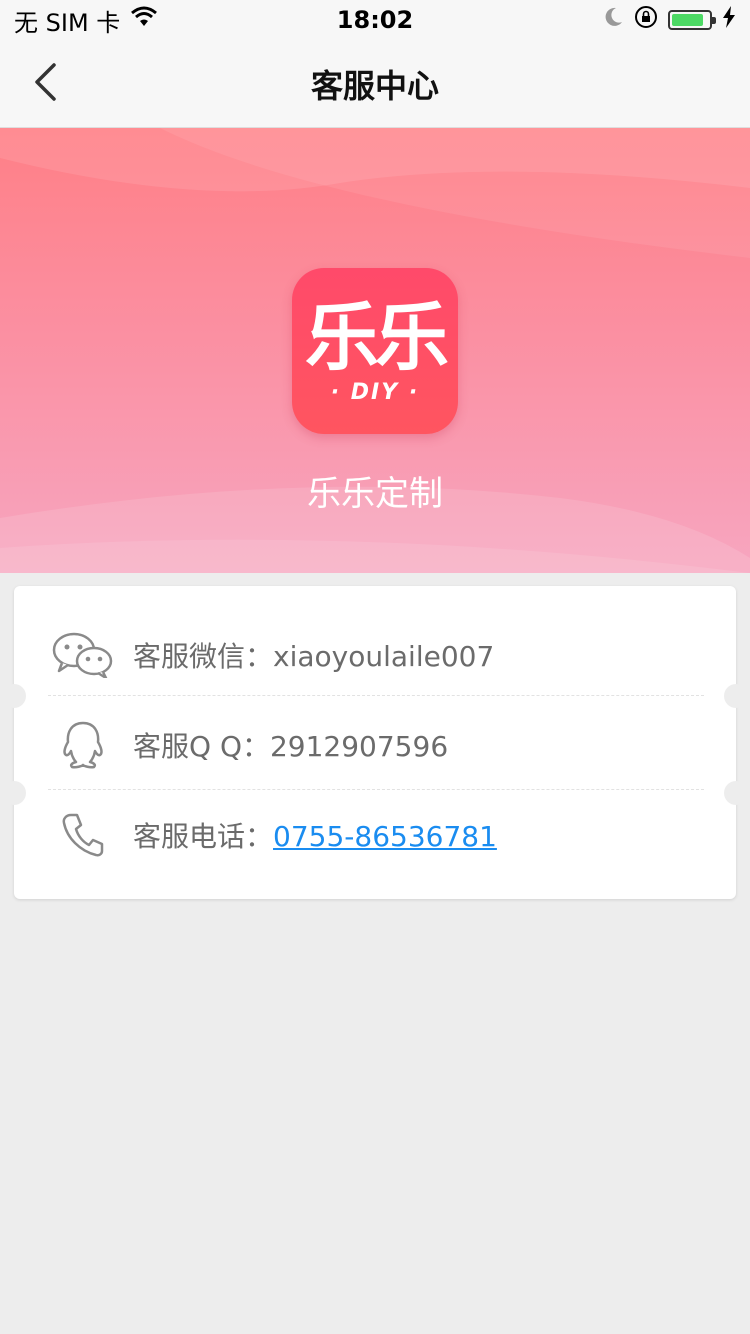 This screenshot has height=1334, width=750. I want to click on chevron-left-icon, so click(45, 84).